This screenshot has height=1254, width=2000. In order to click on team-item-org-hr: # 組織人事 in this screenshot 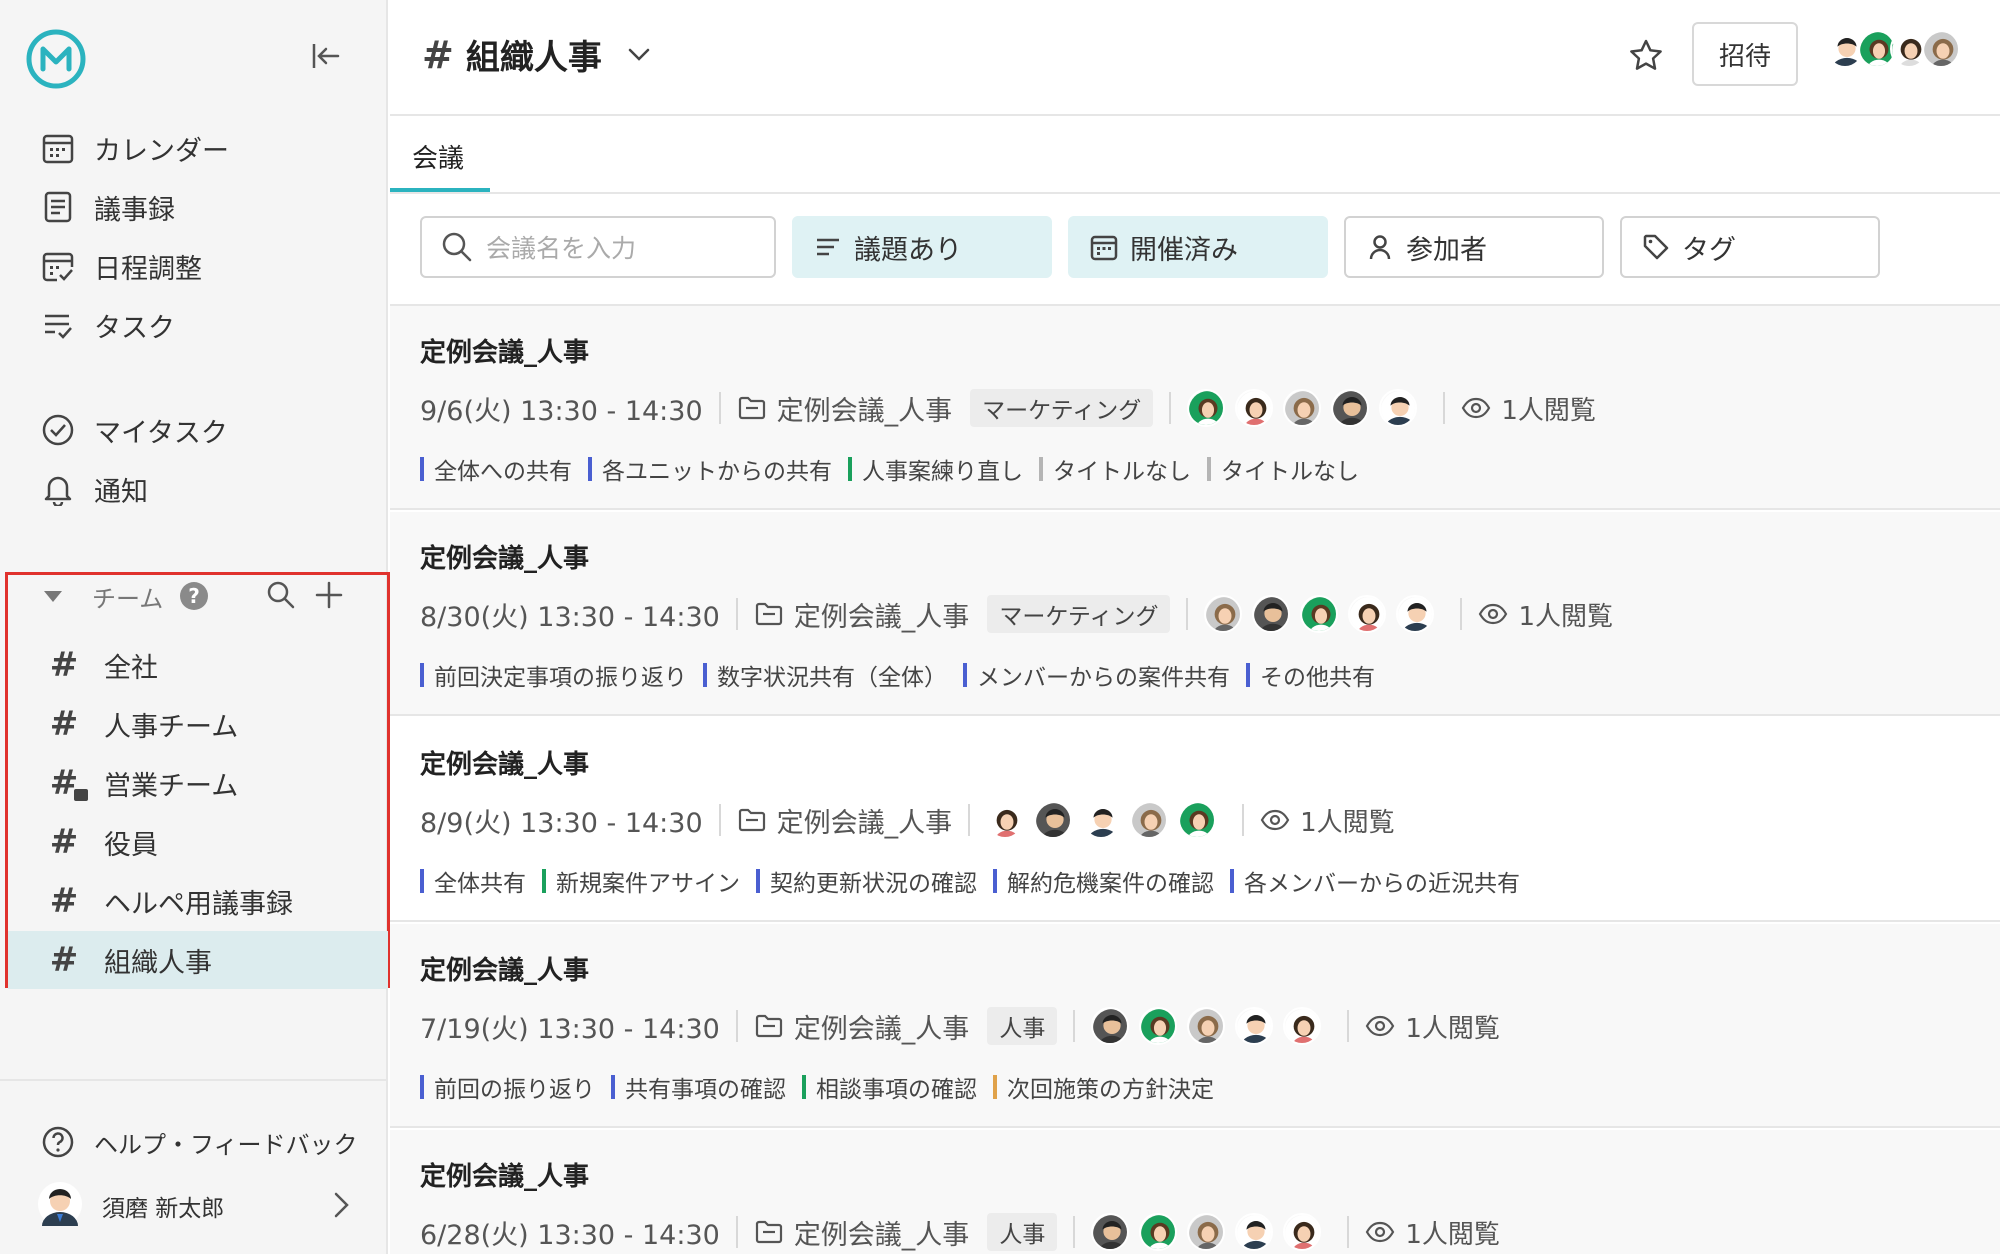, I will do `click(198, 960)`.